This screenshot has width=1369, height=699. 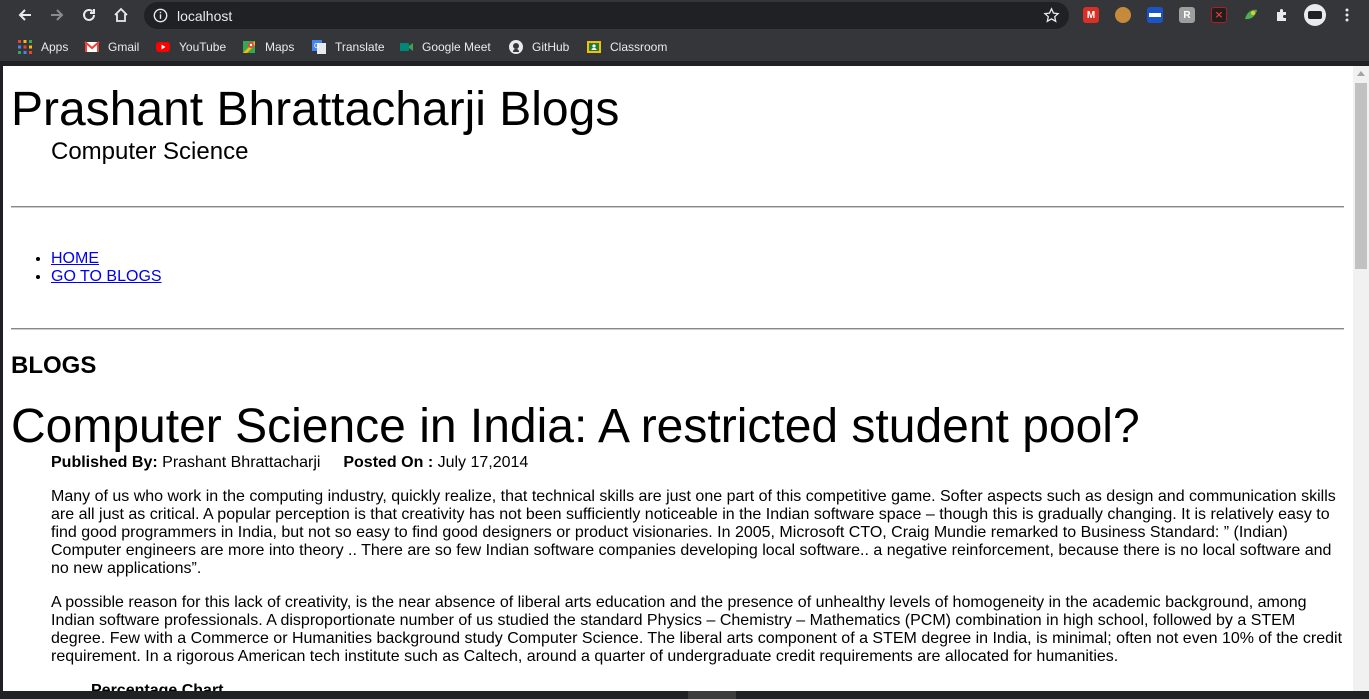 I want to click on reload-button, so click(x=89, y=15).